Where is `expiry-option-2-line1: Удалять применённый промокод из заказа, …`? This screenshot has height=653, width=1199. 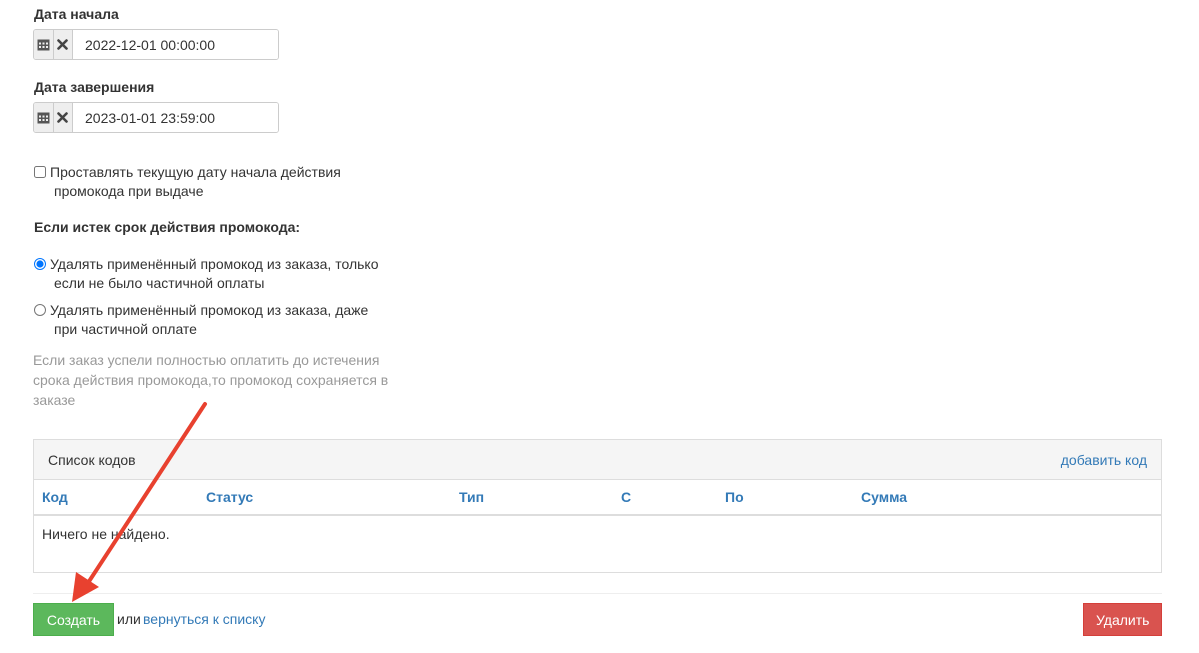
expiry-option-2-line1: Удалять применённый промокод из заказа, … is located at coordinates (209, 310).